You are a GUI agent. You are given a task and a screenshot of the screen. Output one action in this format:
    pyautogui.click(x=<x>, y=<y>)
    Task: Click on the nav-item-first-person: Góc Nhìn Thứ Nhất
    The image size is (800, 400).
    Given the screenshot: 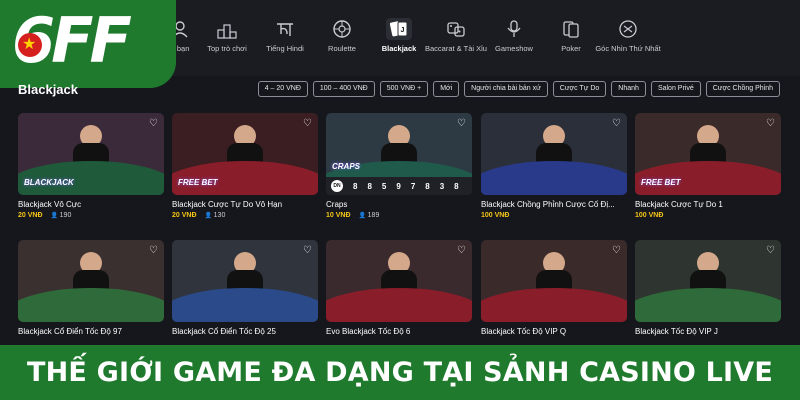 What is the action you would take?
    pyautogui.click(x=628, y=35)
    